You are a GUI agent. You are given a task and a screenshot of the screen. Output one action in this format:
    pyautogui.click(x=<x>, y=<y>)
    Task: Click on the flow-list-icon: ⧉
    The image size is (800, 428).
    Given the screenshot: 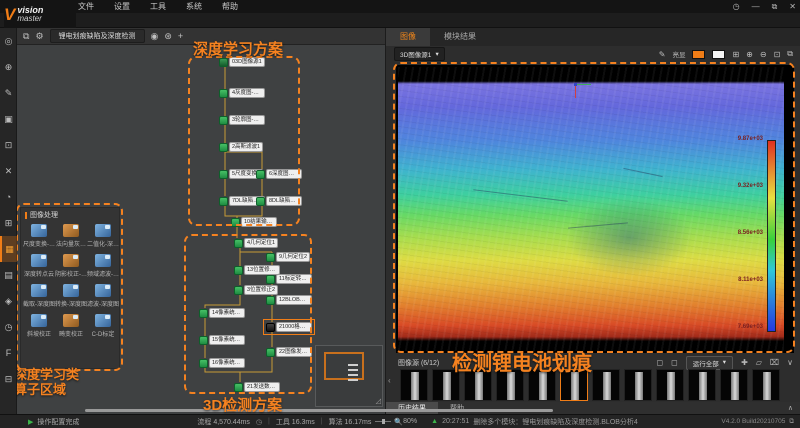 What is the action you would take?
    pyautogui.click(x=26, y=36)
    